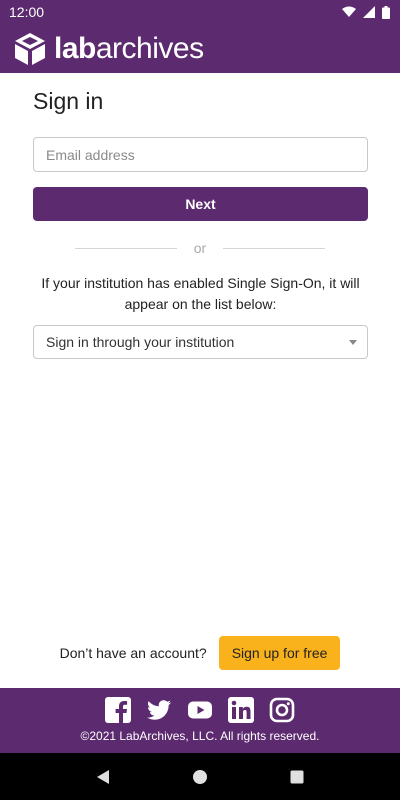 The width and height of the screenshot is (400, 800). I want to click on app-header: labarchives, so click(200, 48).